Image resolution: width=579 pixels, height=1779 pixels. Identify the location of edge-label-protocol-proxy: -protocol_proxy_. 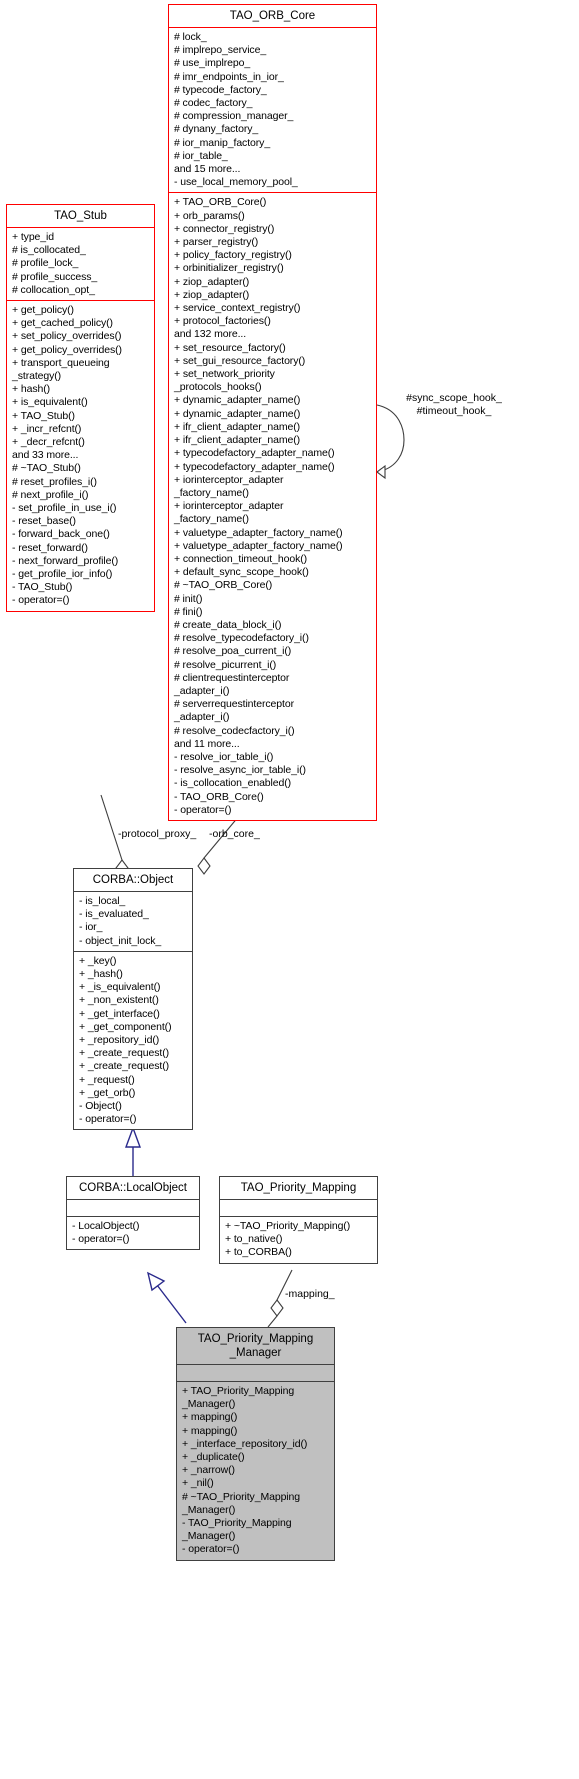
(157, 834).